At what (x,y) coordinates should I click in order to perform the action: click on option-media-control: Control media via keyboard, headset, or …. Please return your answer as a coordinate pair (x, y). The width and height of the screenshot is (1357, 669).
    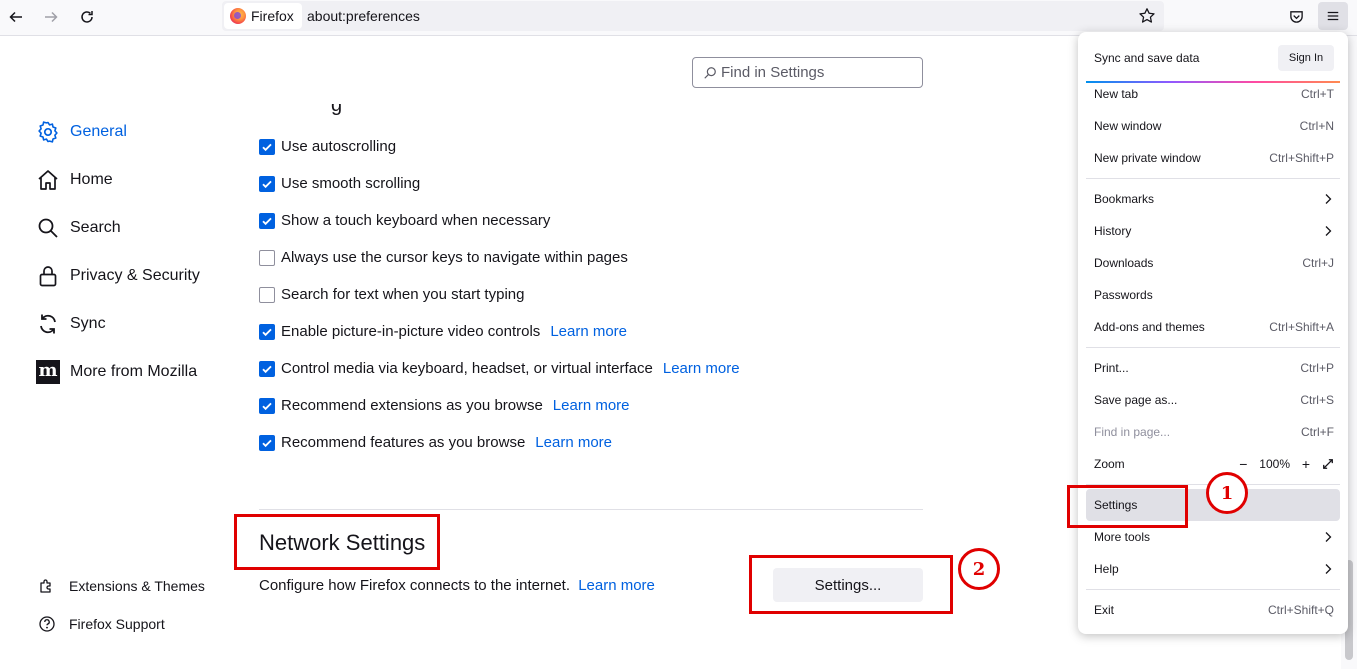
    Looking at the image, I should click on (499, 368).